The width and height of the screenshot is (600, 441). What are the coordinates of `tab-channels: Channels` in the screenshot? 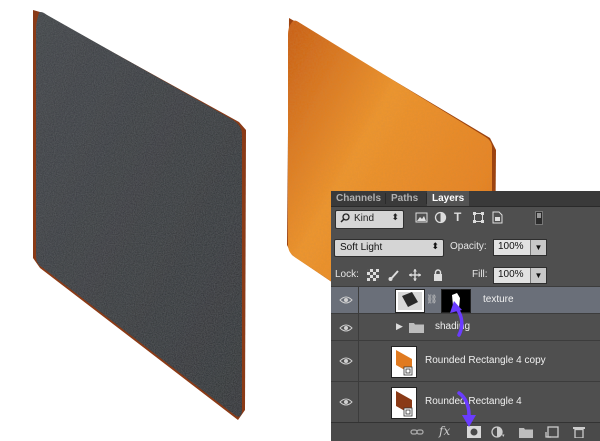 It's located at (358, 198).